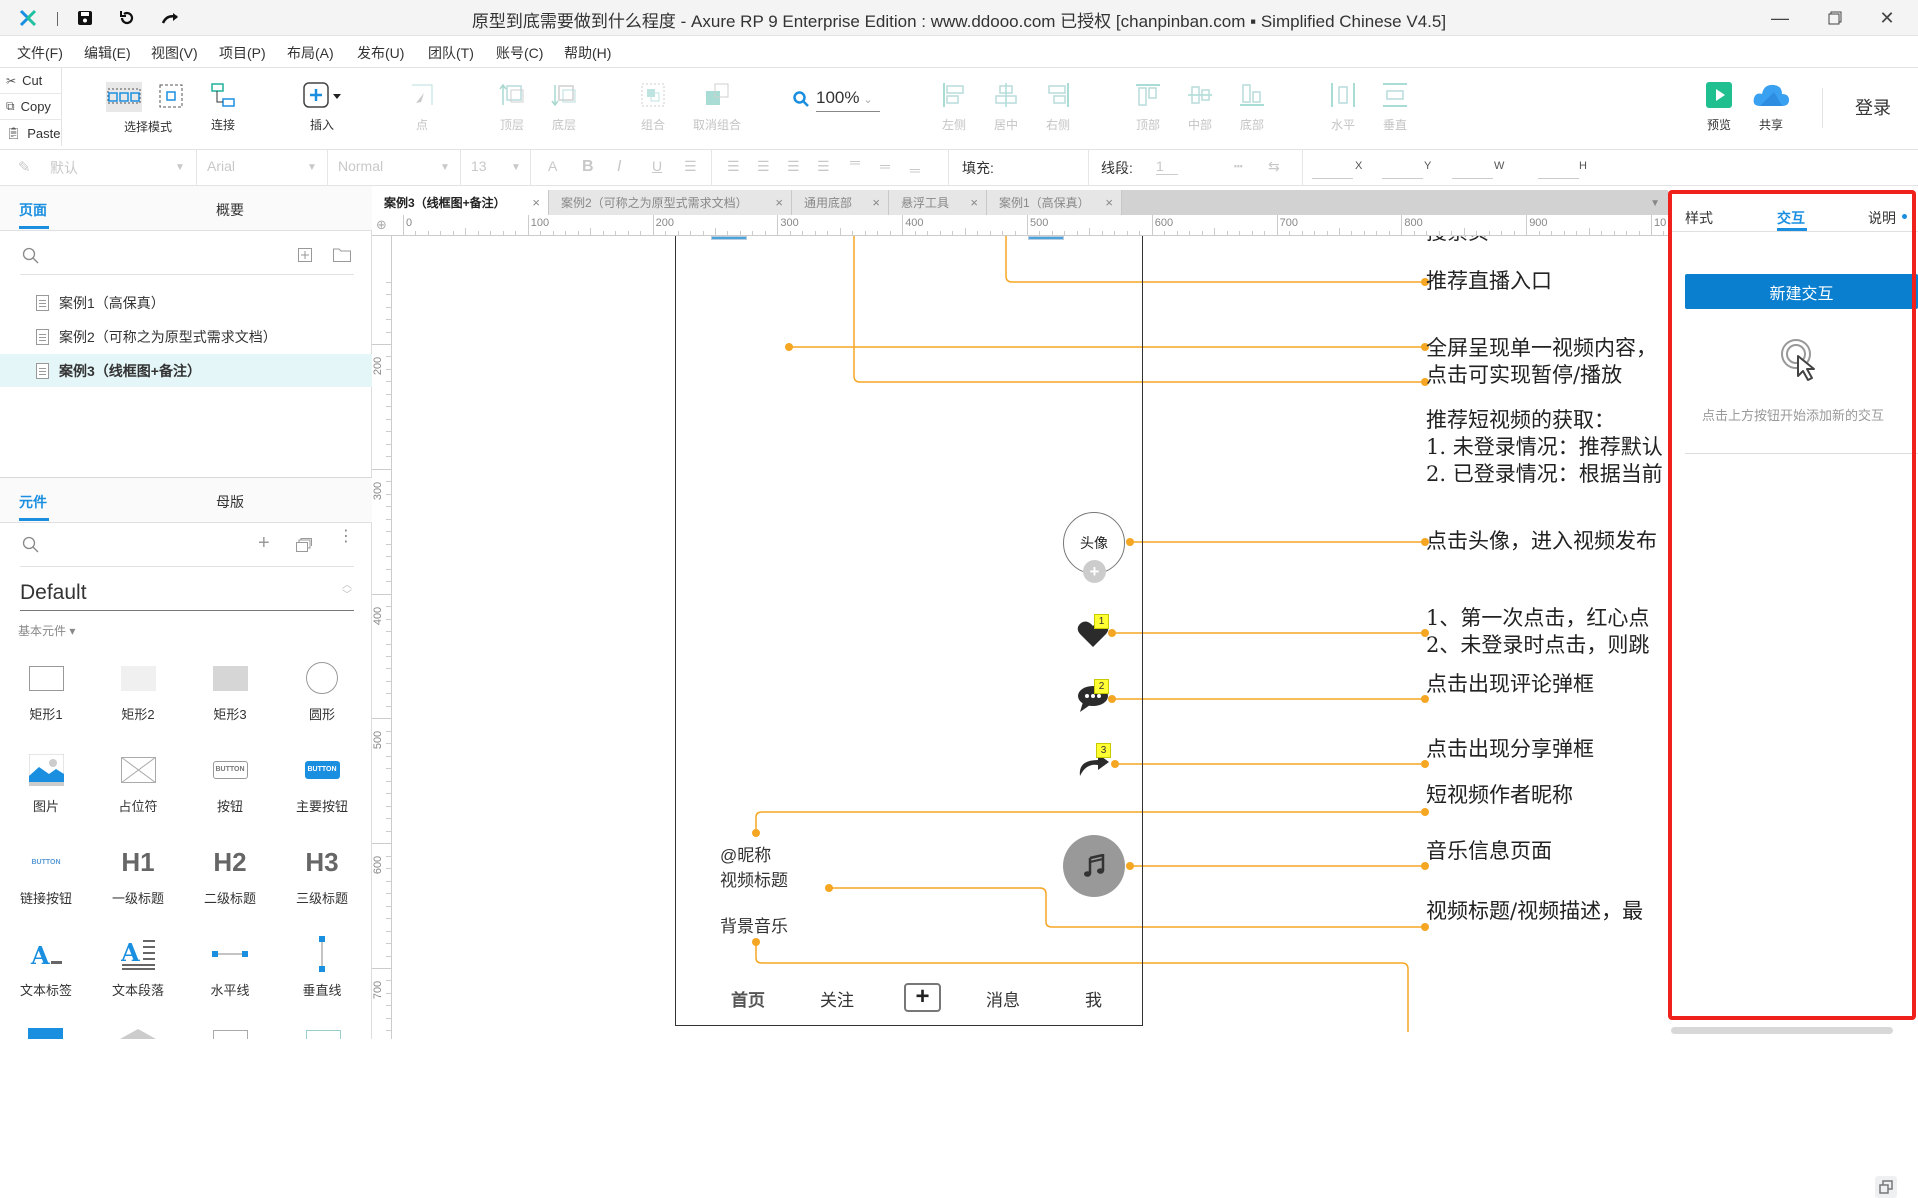 This screenshot has height=1198, width=1918. Describe the element at coordinates (1886, 1187) in the screenshot. I see `pop-out-icon` at that location.